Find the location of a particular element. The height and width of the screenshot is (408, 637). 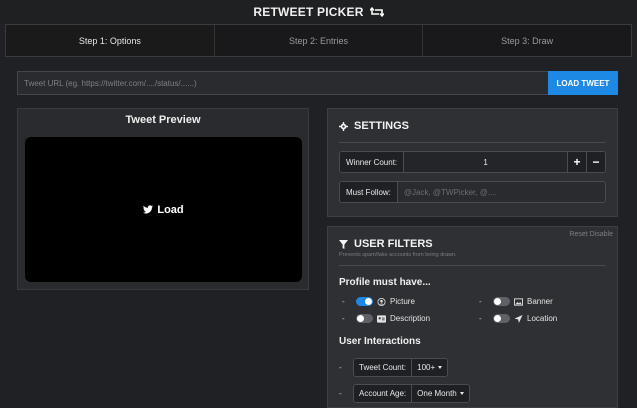

picture-toggle is located at coordinates (364, 301).